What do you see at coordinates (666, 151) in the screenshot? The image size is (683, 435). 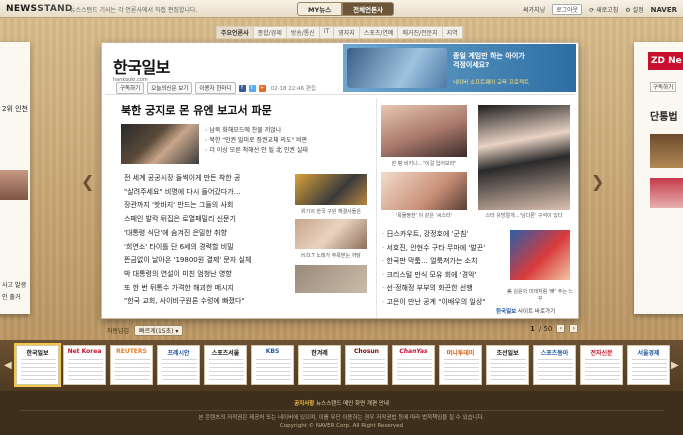 I see `side-right-image` at bounding box center [666, 151].